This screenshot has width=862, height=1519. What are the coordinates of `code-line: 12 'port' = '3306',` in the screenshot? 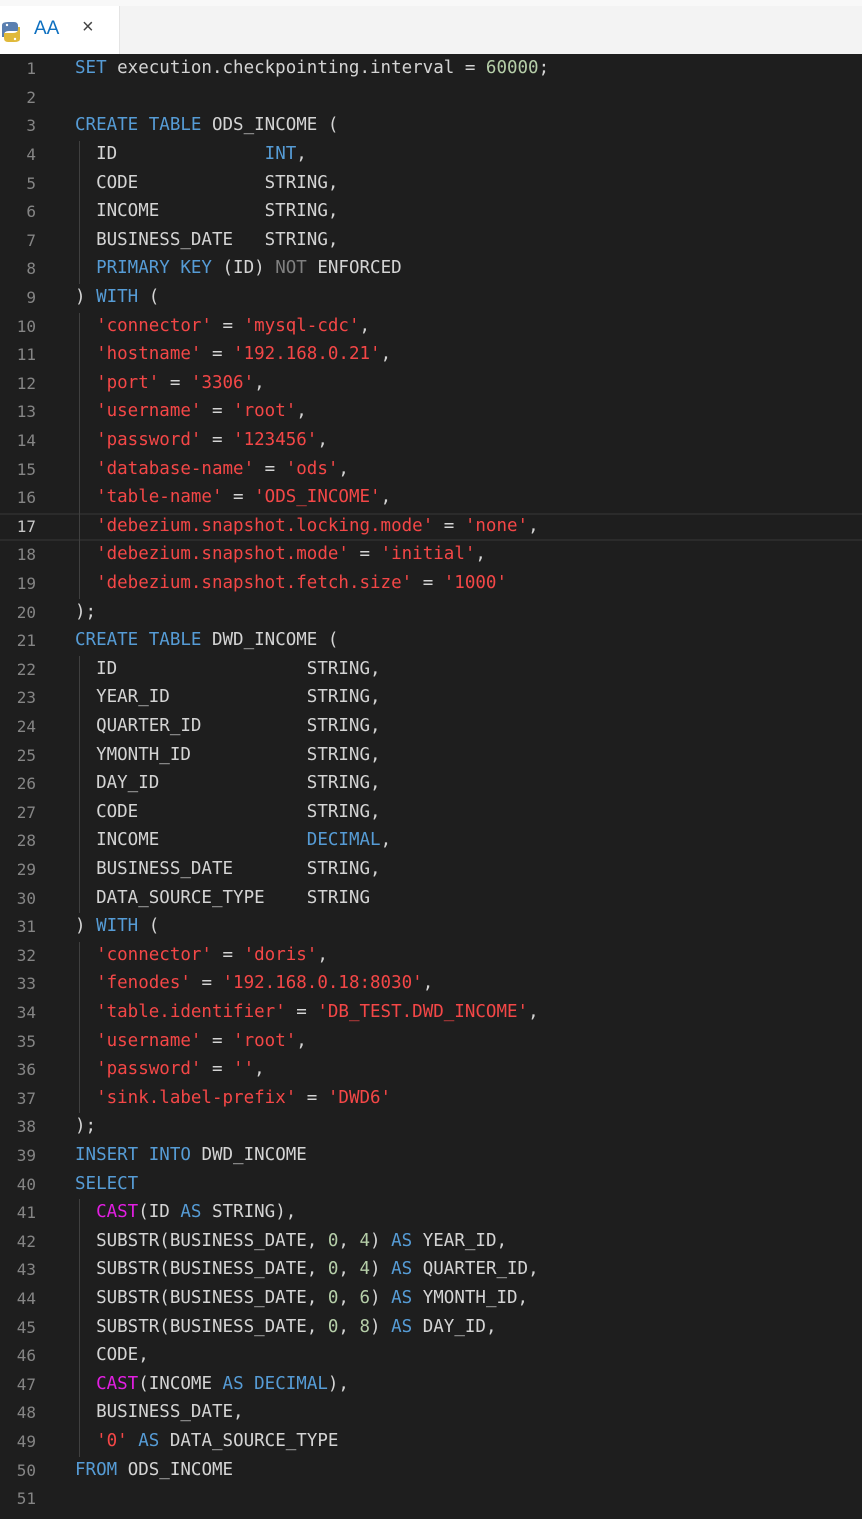 It's located at (431, 384).